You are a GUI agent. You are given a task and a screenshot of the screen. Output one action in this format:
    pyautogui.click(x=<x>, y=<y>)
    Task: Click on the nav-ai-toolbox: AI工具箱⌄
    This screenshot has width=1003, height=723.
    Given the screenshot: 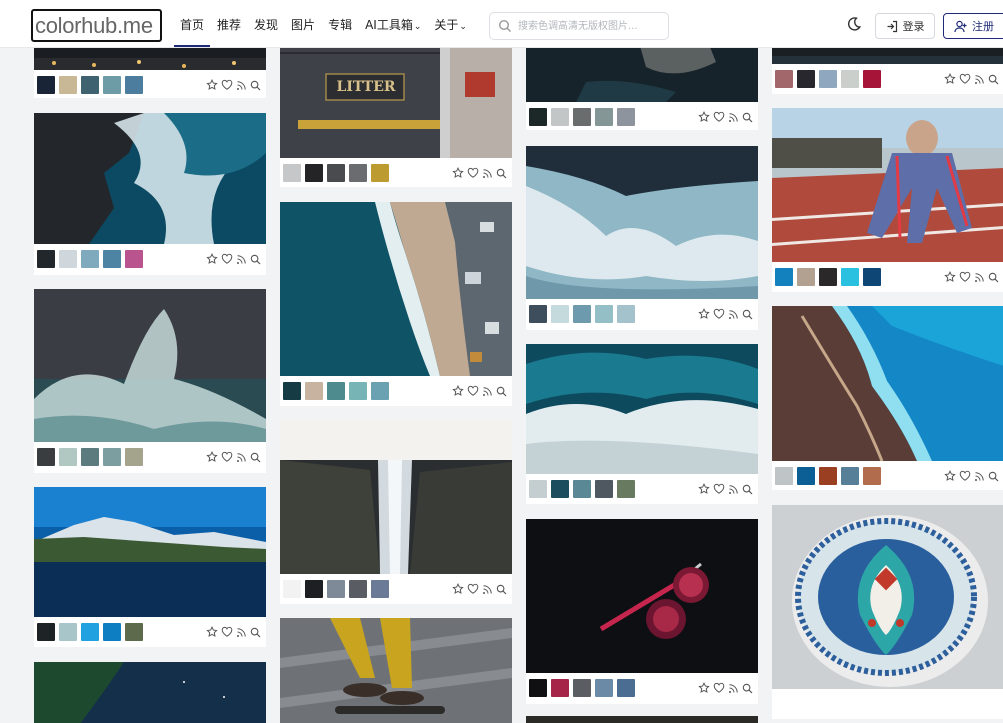 What is the action you would take?
    pyautogui.click(x=393, y=24)
    